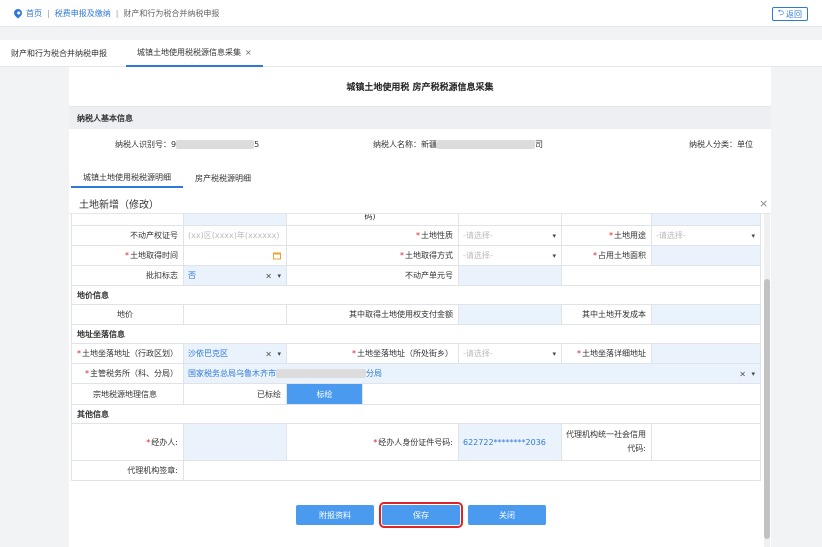 This screenshot has height=547, width=822. What do you see at coordinates (171, 13) in the screenshot?
I see `breadcrumb-current: 财产和行为税合并纳税申报` at bounding box center [171, 13].